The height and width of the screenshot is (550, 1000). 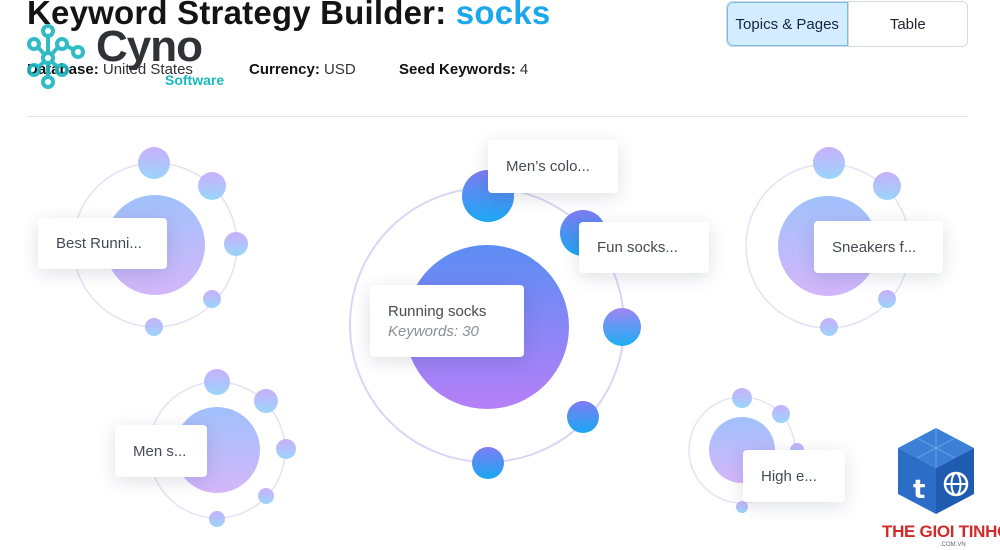 What do you see at coordinates (503, 15) in the screenshot?
I see `page-title-keyword: socks` at bounding box center [503, 15].